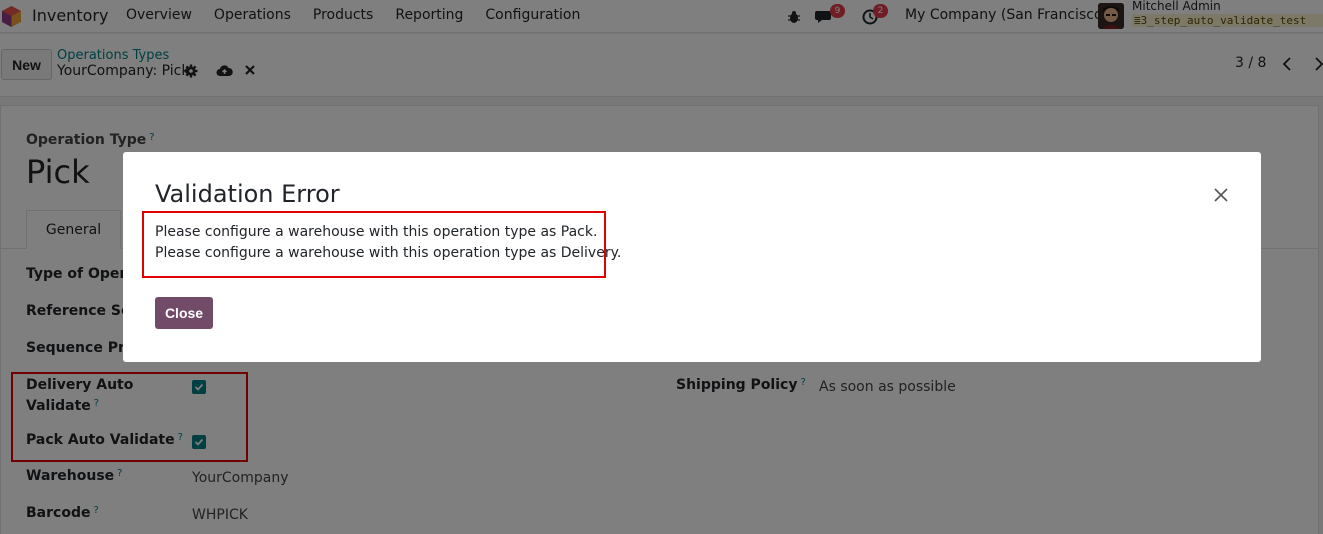  Describe the element at coordinates (184, 313) in the screenshot. I see `close-button: Close` at that location.